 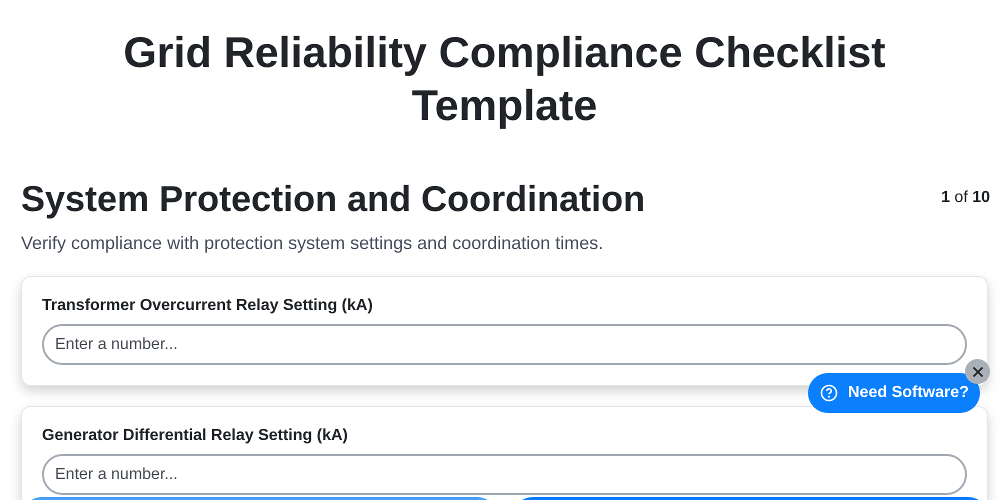 What do you see at coordinates (978, 372) in the screenshot?
I see `close-icon` at bounding box center [978, 372].